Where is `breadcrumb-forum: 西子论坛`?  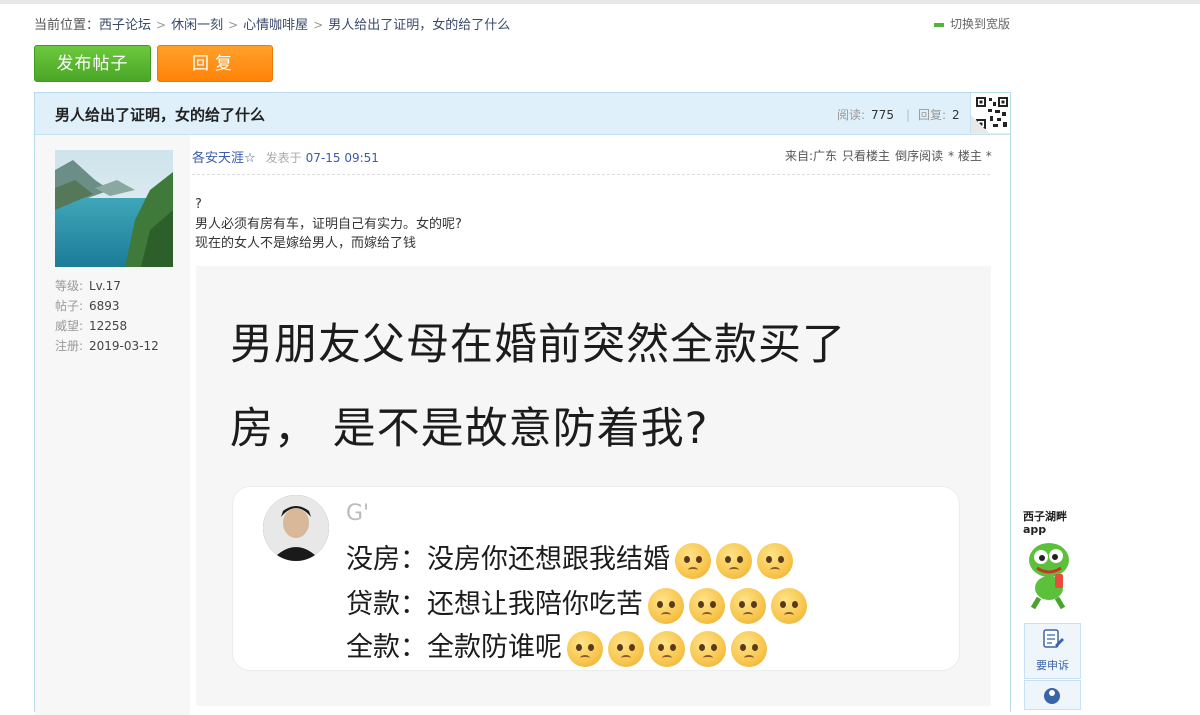 breadcrumb-forum: 西子论坛 is located at coordinates (125, 25).